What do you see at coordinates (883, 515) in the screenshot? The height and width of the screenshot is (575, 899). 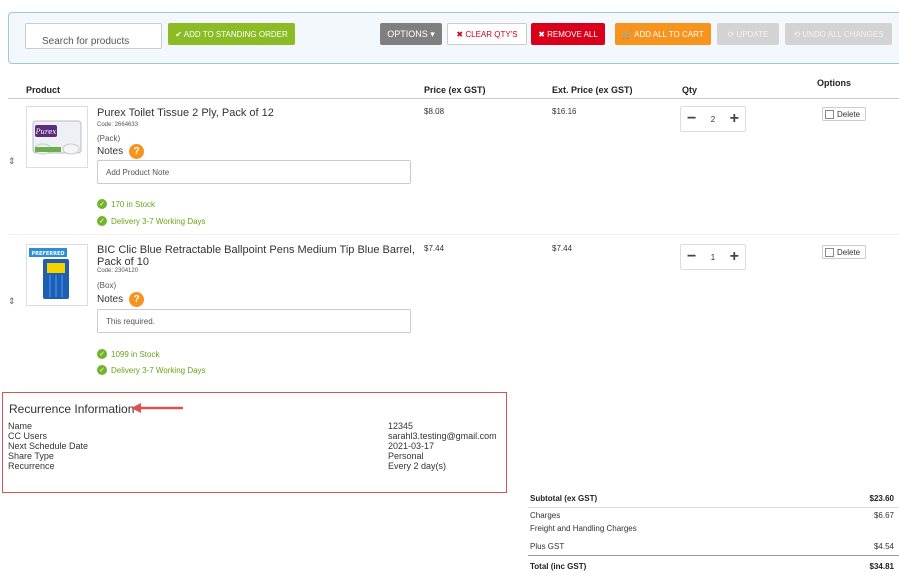 I see `charges-value: $6.67` at bounding box center [883, 515].